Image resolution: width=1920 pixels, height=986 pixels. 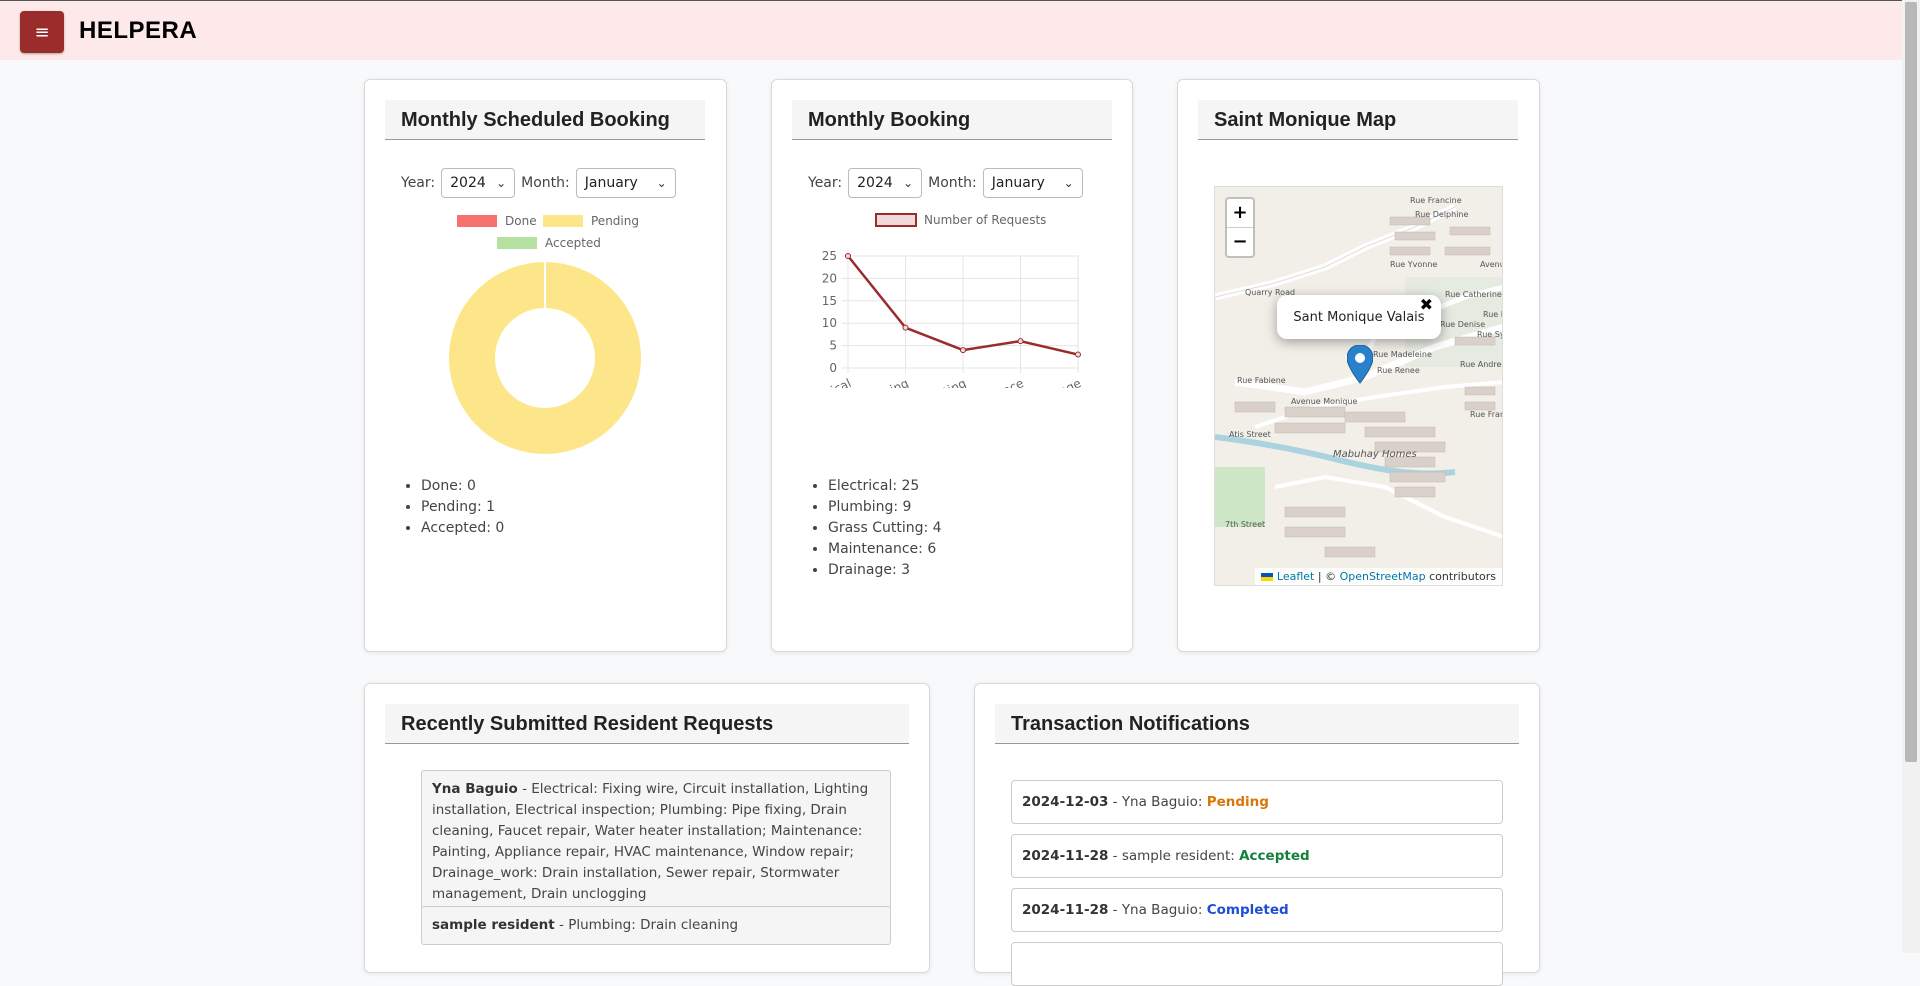 What do you see at coordinates (521, 221) in the screenshot?
I see `legend-label: Done` at bounding box center [521, 221].